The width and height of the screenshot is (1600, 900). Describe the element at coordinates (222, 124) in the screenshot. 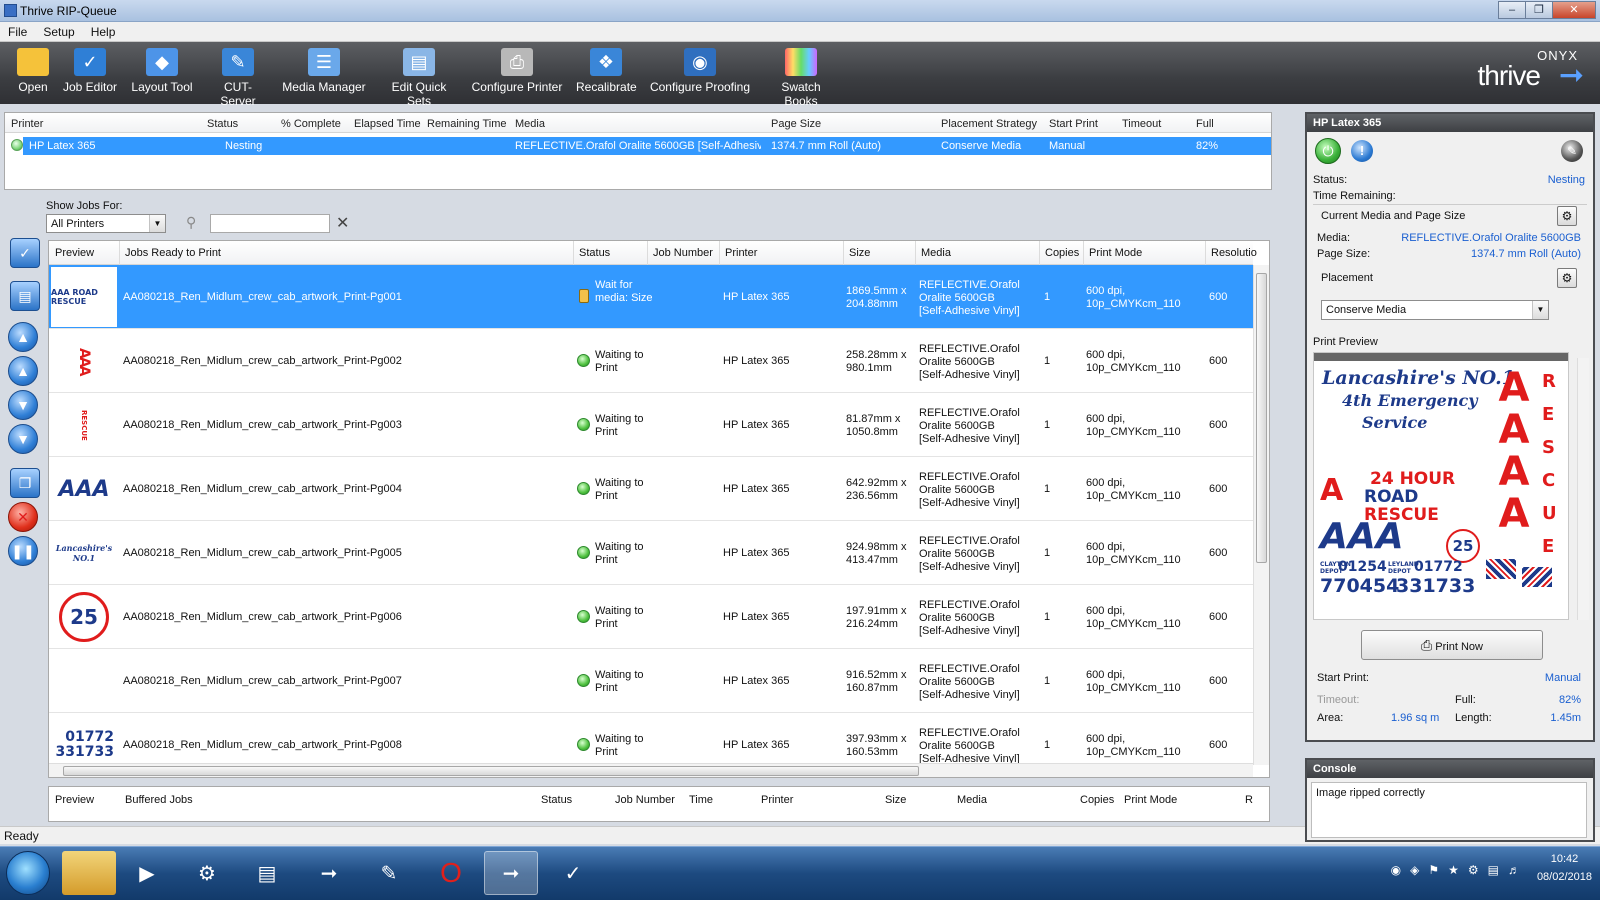

I see `col-status: Status` at that location.